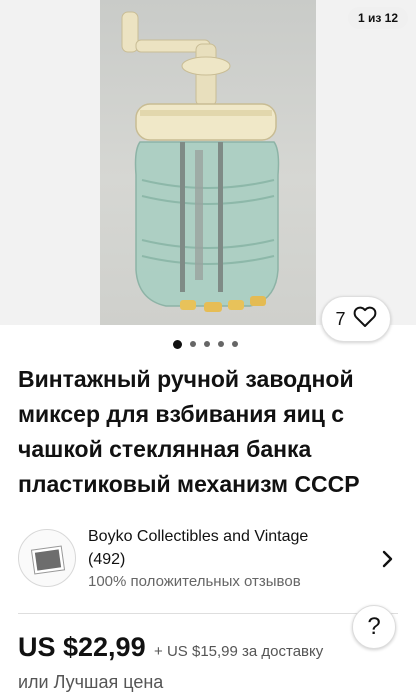  What do you see at coordinates (365, 319) in the screenshot?
I see `heart-icon` at bounding box center [365, 319].